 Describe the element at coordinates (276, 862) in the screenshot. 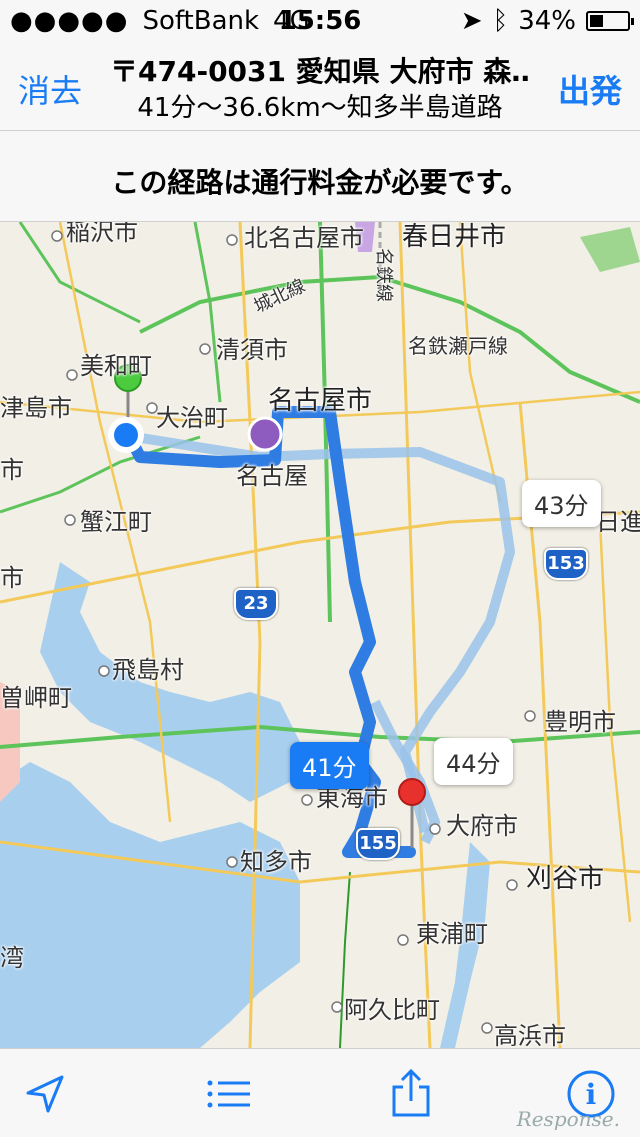

I see `map-label-chita: 知多市` at that location.